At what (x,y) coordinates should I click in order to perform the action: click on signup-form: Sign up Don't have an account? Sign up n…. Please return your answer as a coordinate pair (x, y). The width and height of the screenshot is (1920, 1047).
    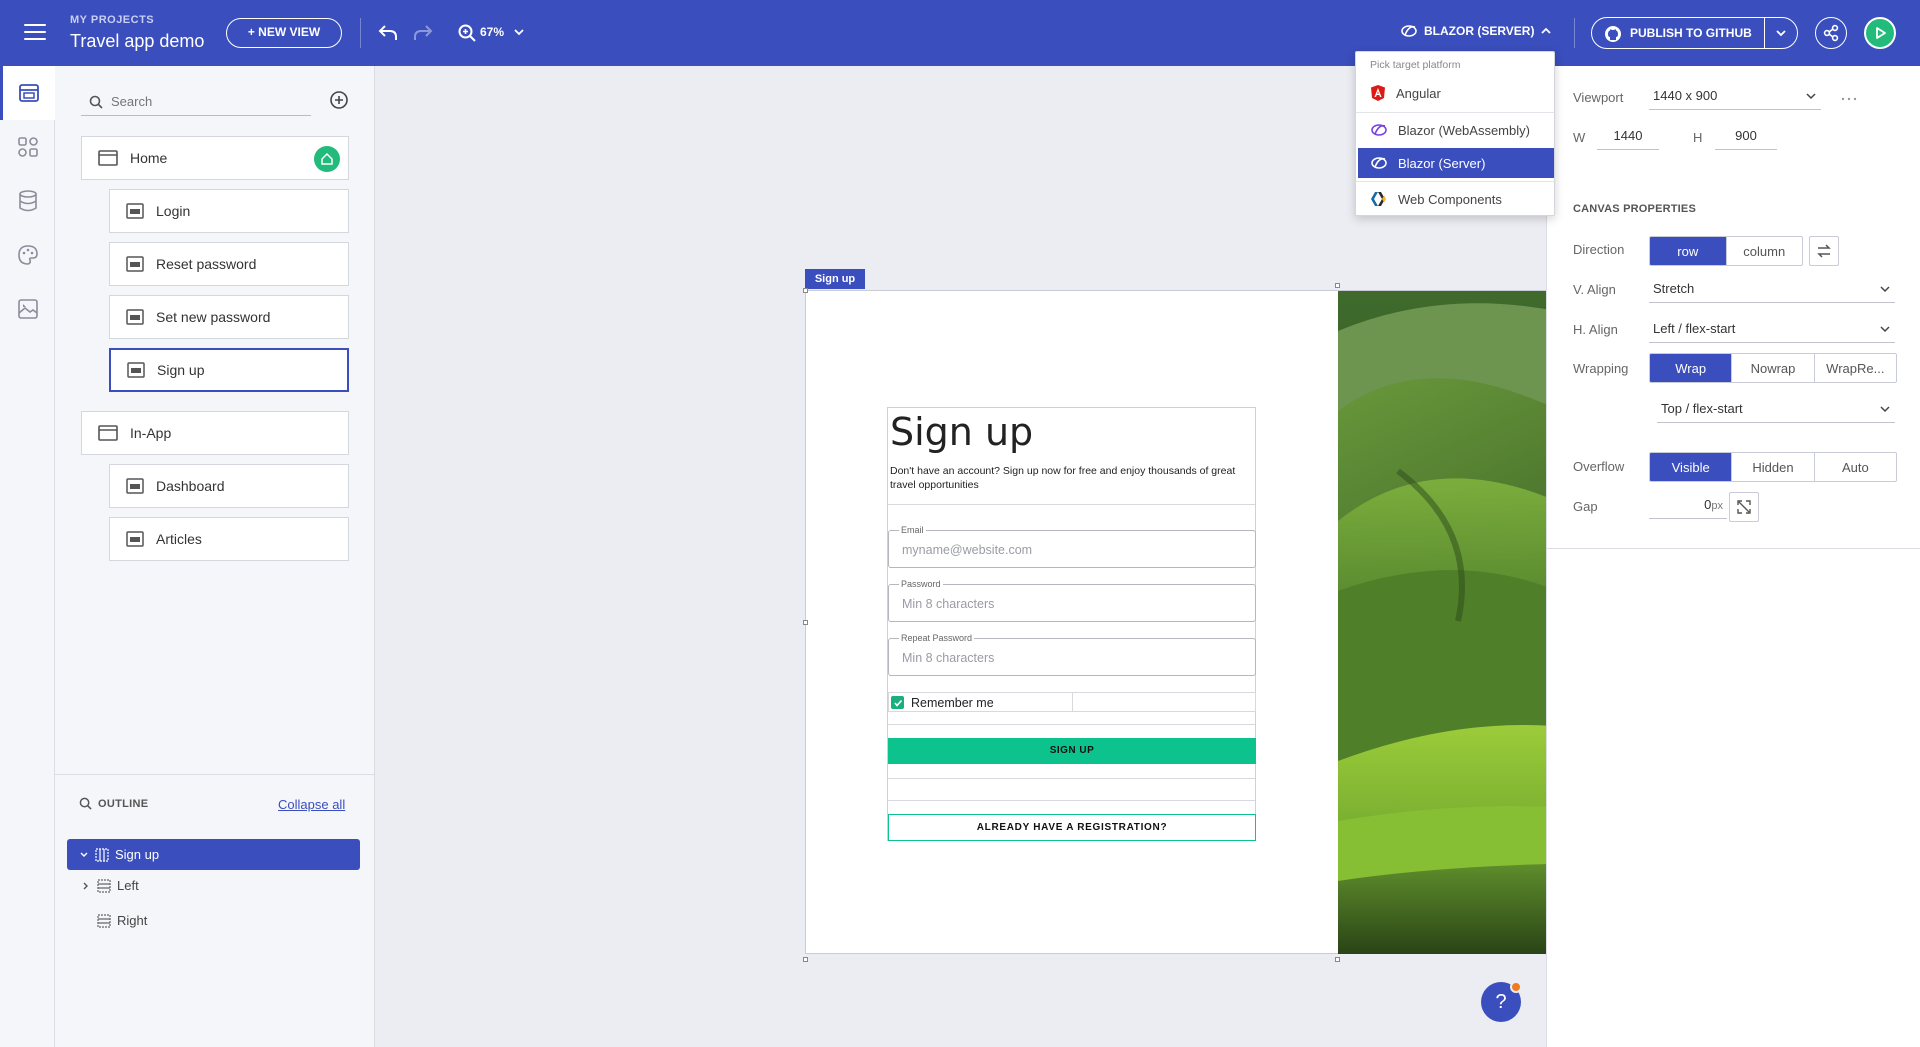
    Looking at the image, I should click on (1071, 624).